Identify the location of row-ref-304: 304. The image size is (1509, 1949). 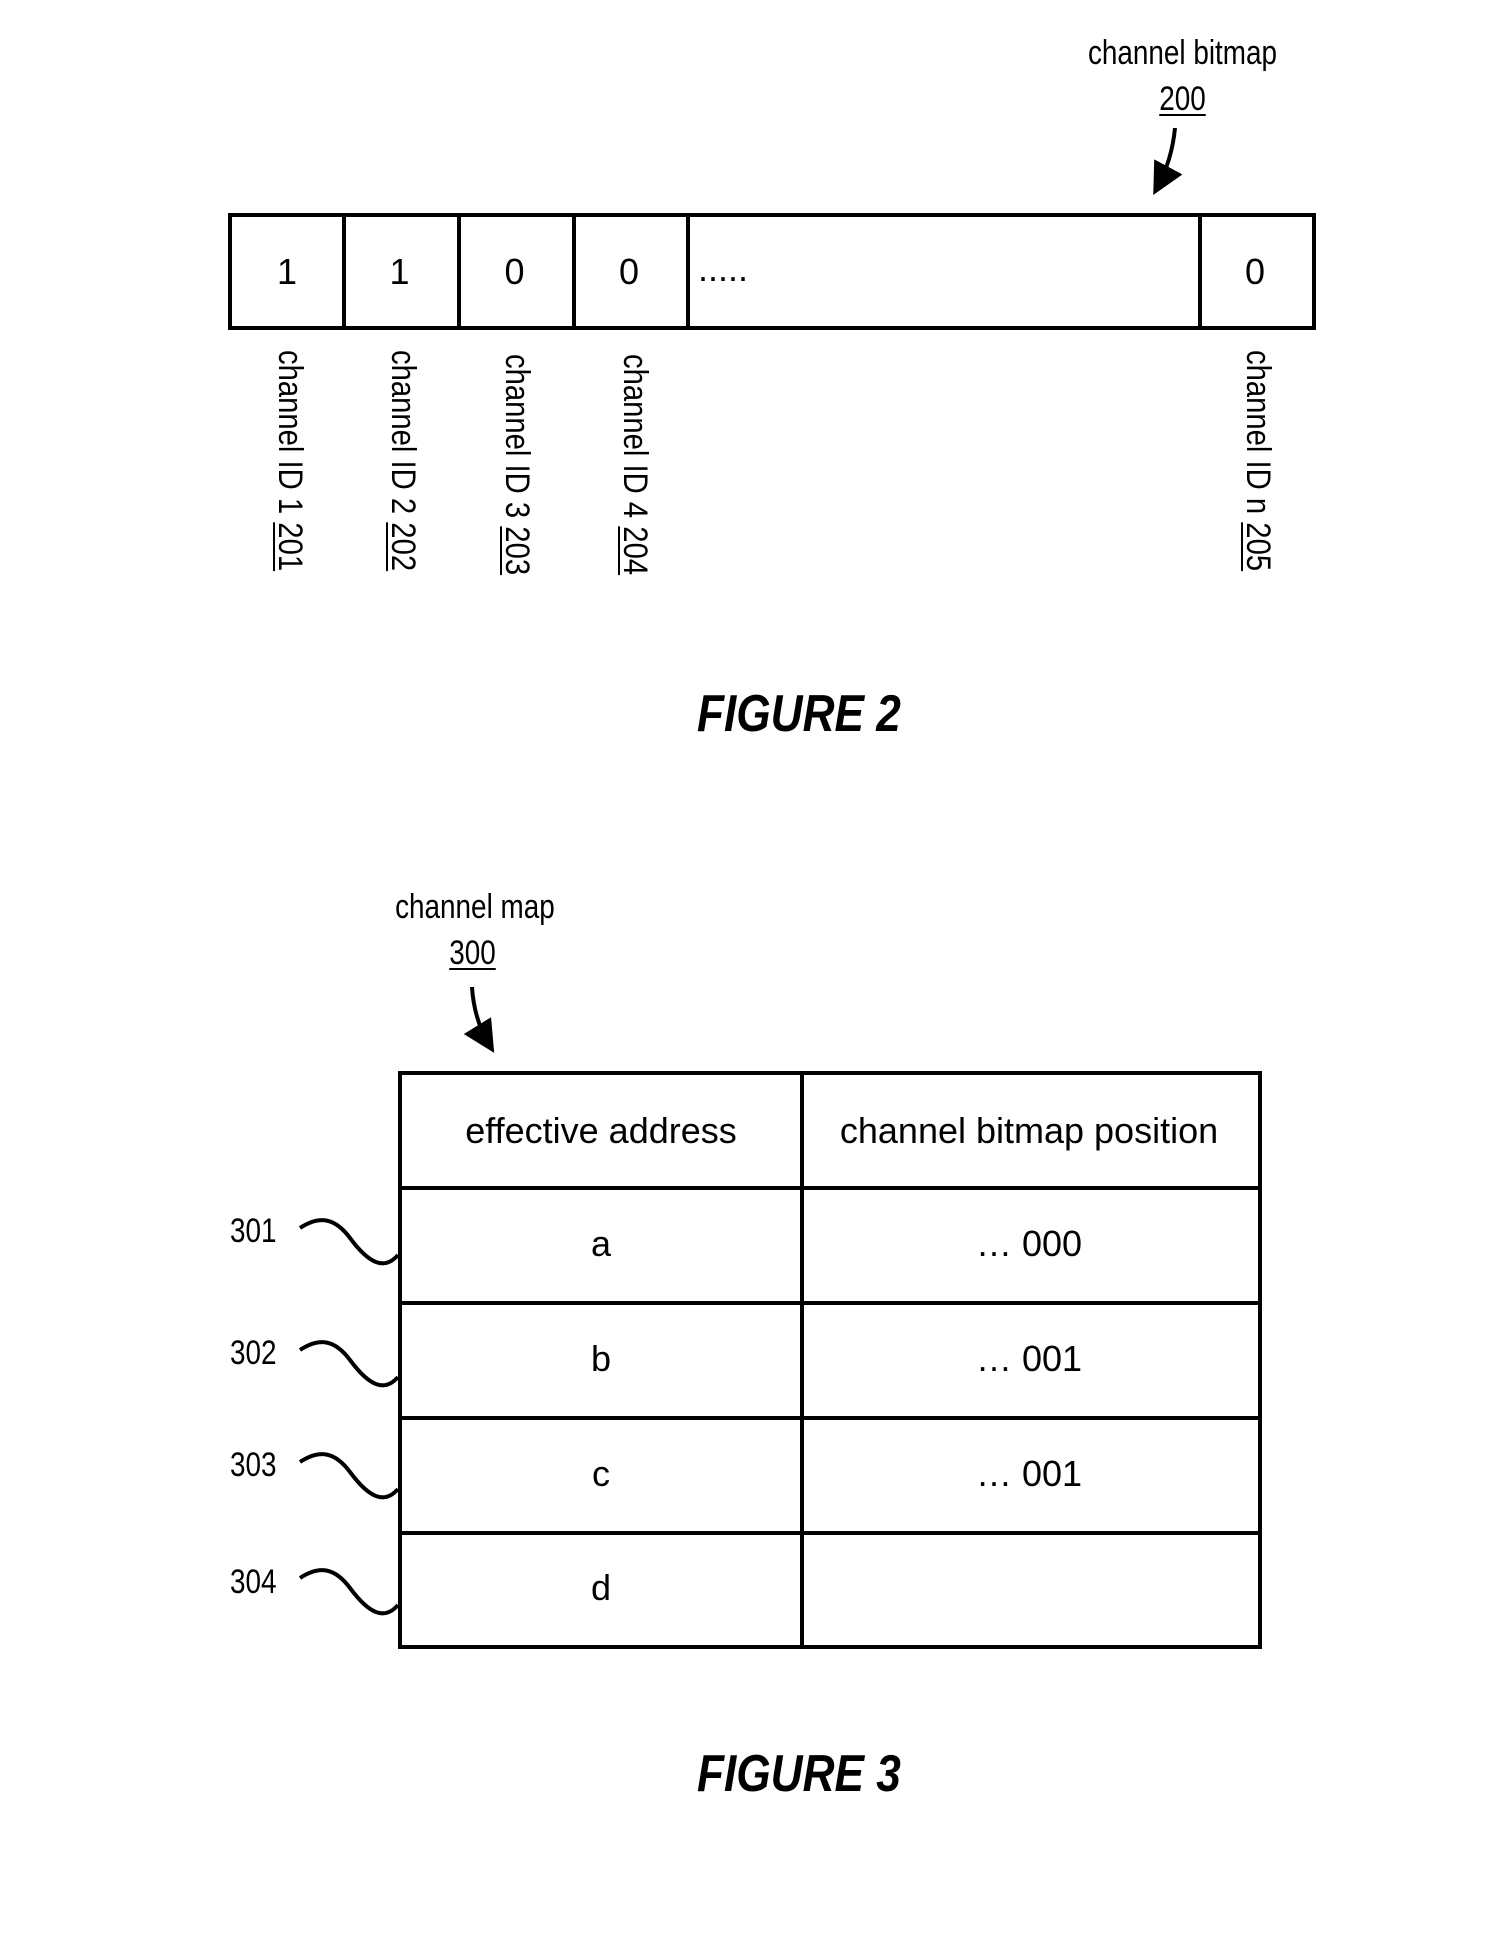
(253, 1582).